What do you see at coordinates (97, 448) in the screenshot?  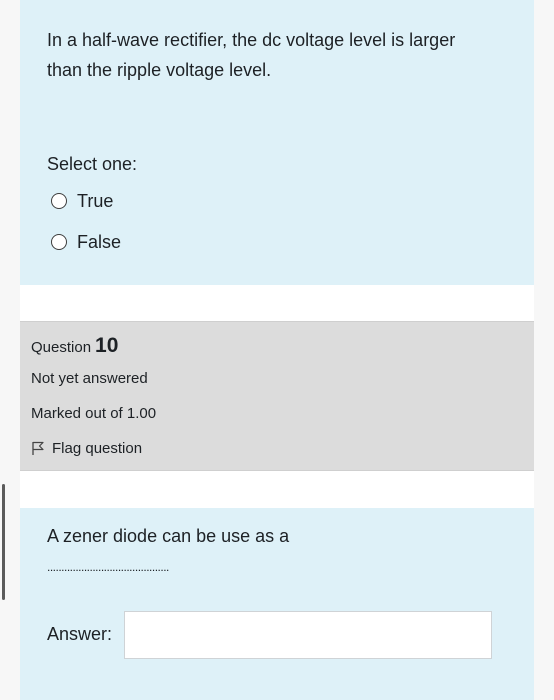 I see `flag-question-label: Flag question` at bounding box center [97, 448].